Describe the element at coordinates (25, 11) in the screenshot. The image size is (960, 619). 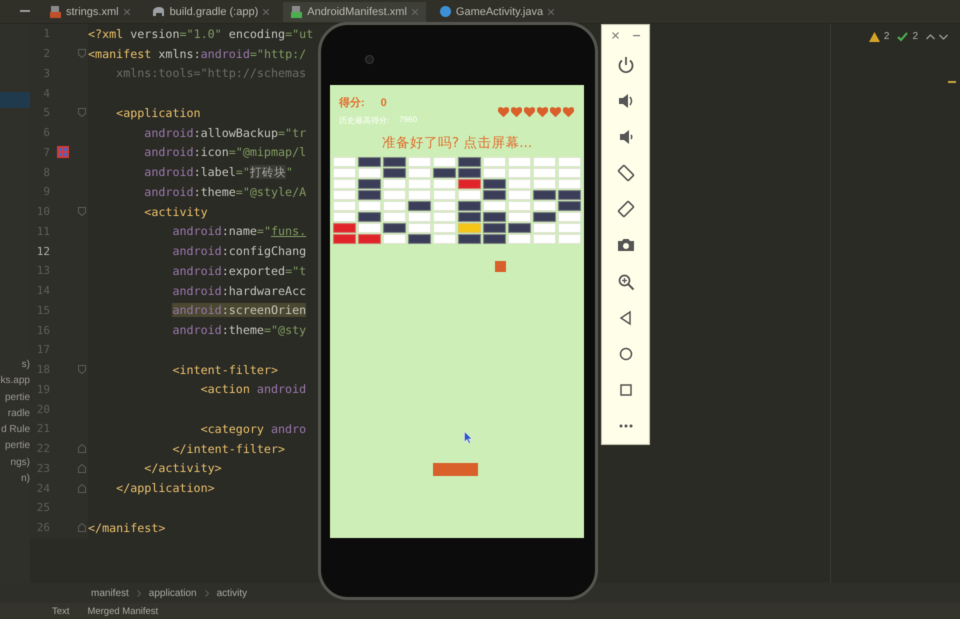
I see `minus-icon` at that location.